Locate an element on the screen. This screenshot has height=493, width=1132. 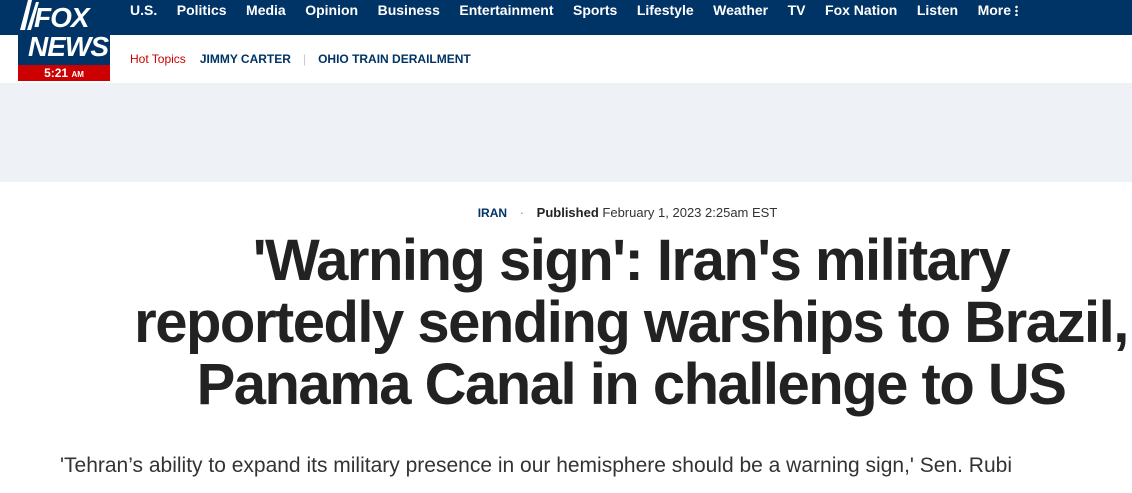
published-label: Published is located at coordinates (567, 212).